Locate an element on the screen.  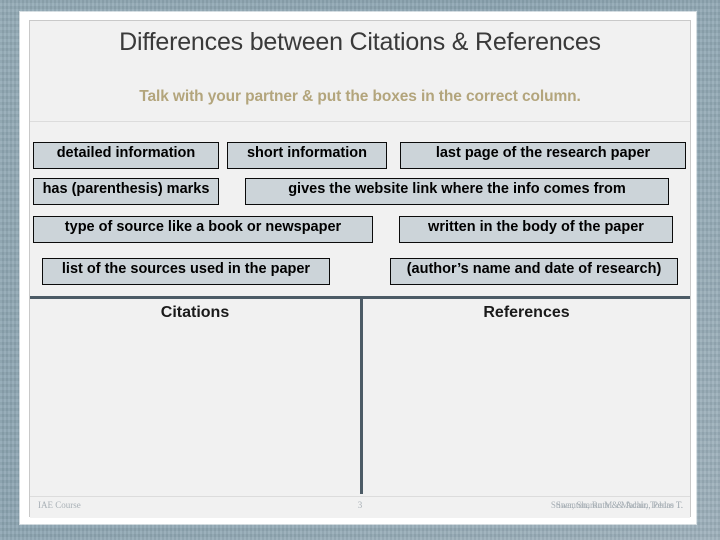
answer-box-type-of-source: type of source like a book or newspaper is located at coordinates (203, 229).